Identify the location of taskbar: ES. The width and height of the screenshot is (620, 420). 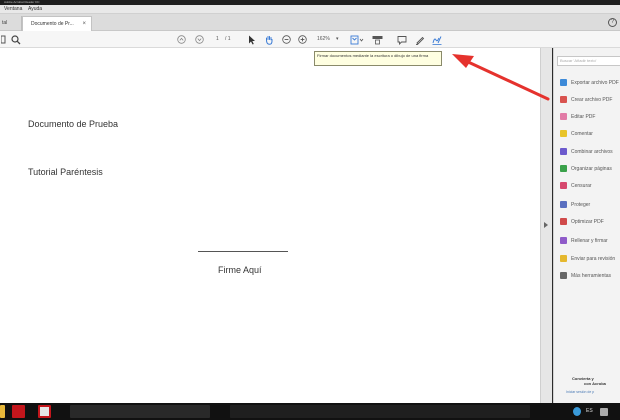
(310, 411).